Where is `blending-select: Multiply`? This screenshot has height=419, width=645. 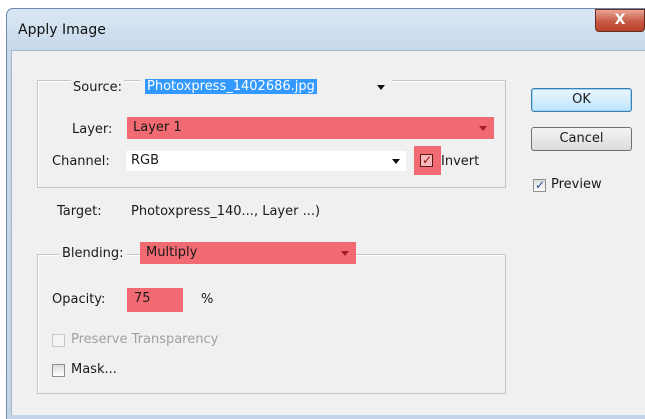
blending-select: Multiply is located at coordinates (248, 253).